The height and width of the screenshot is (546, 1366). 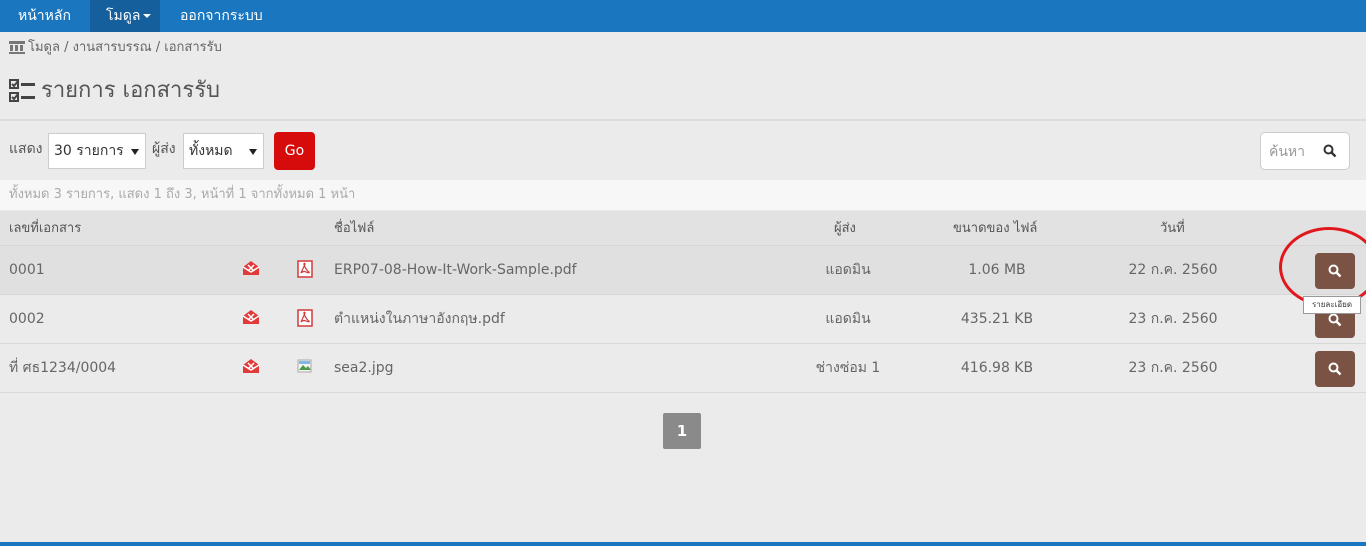 What do you see at coordinates (147, 16) in the screenshot?
I see `caret-down-icon` at bounding box center [147, 16].